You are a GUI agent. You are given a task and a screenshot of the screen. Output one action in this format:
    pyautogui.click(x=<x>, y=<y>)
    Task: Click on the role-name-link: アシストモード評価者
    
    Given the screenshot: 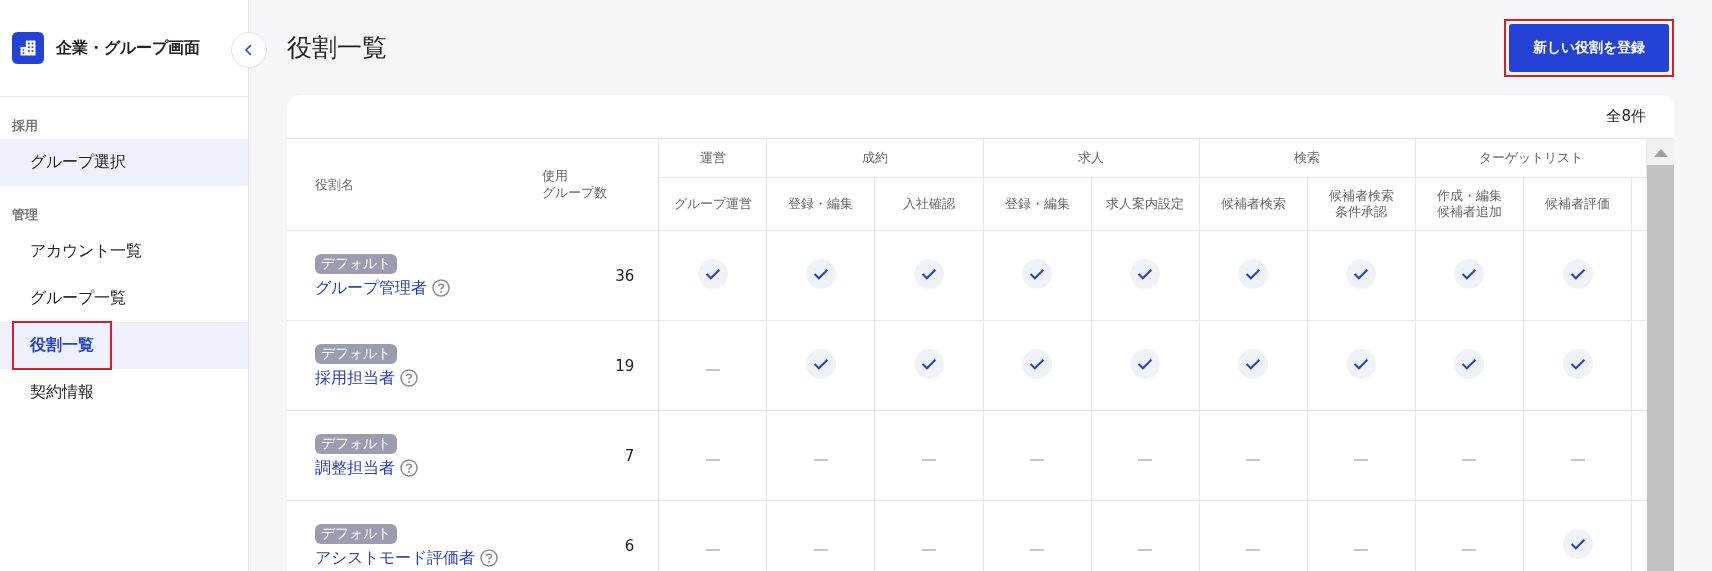 What is the action you would take?
    pyautogui.click(x=395, y=558)
    